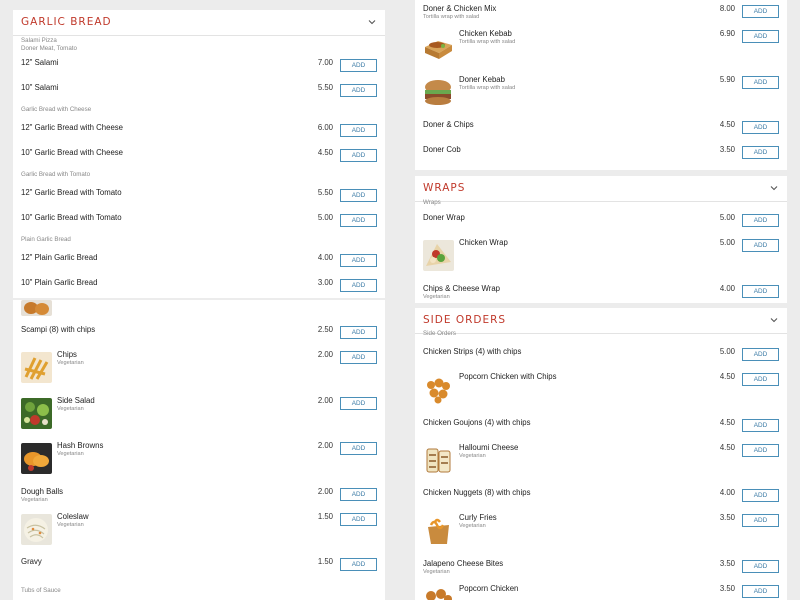 Image resolution: width=800 pixels, height=600 pixels. Describe the element at coordinates (442, 149) in the screenshot. I see `menu-item-name: Doner Cob` at that location.